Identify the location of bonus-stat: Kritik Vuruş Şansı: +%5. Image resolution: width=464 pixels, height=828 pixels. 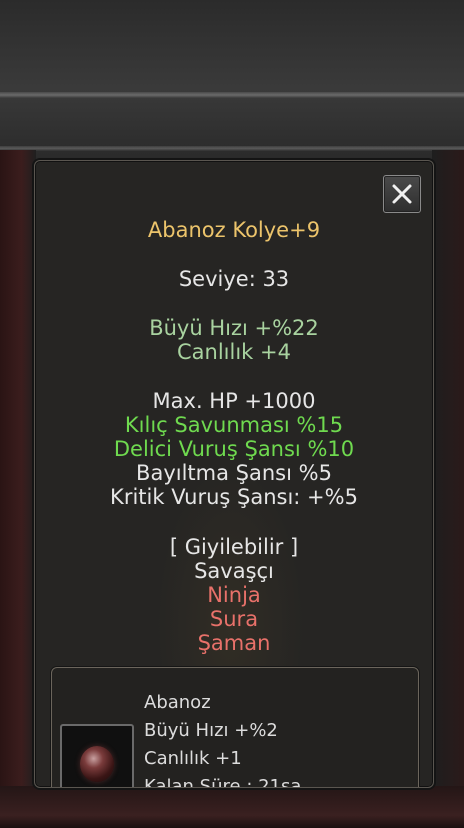
(234, 497).